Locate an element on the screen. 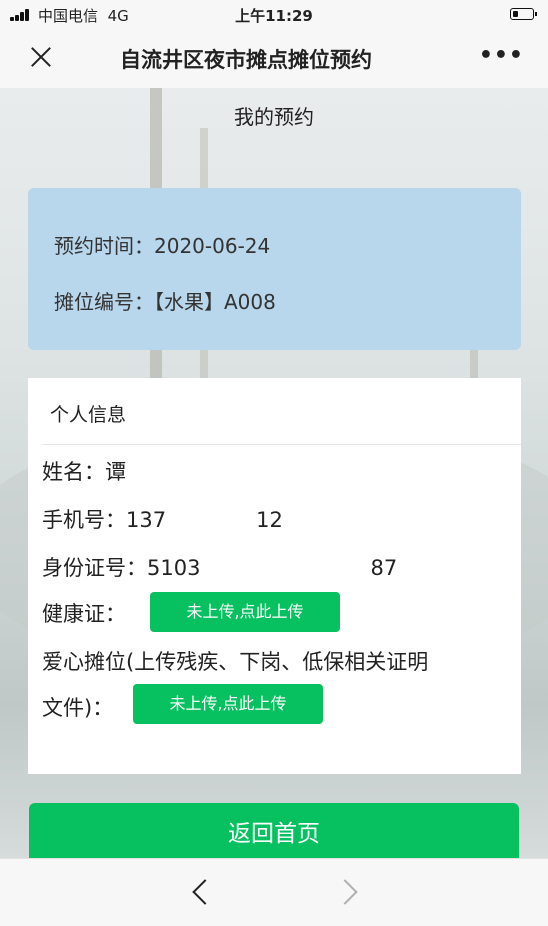 This screenshot has width=548, height=926. forward-icon is located at coordinates (345, 892).